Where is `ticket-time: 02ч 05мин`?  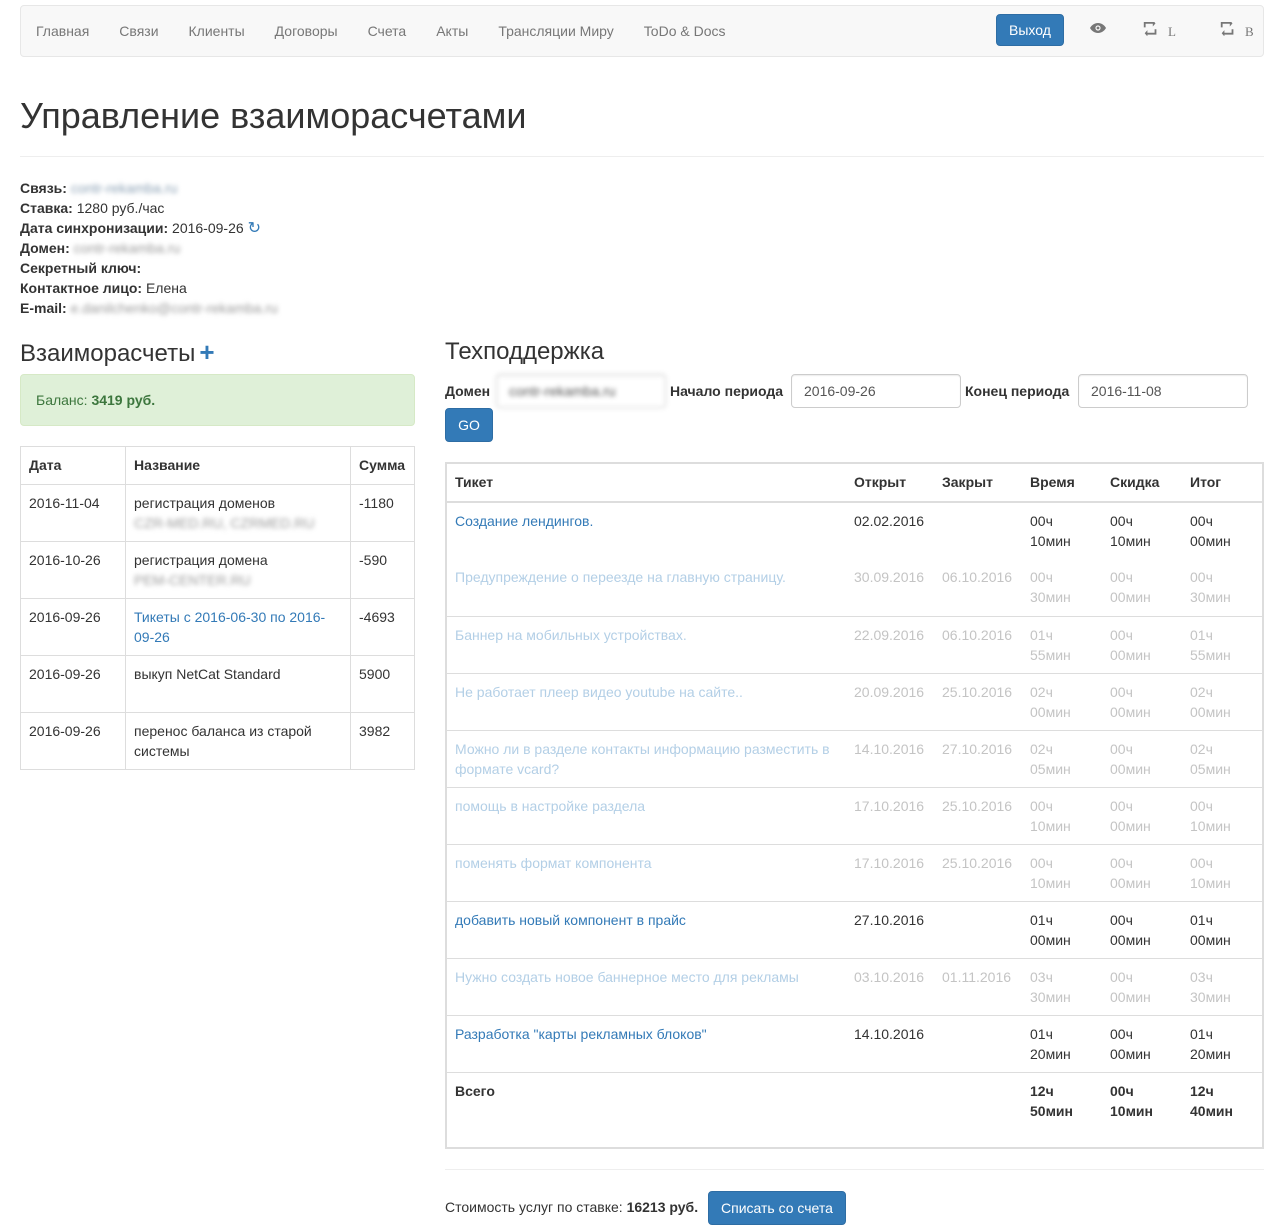
ticket-time: 02ч 05мин is located at coordinates (1062, 758).